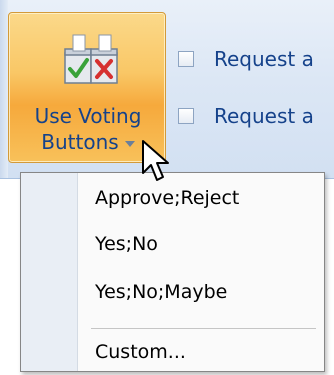 This screenshot has height=375, width=334. Describe the element at coordinates (161, 292) in the screenshot. I see `menu-item-yes-no-maybe: Yes;No;Maybe` at that location.